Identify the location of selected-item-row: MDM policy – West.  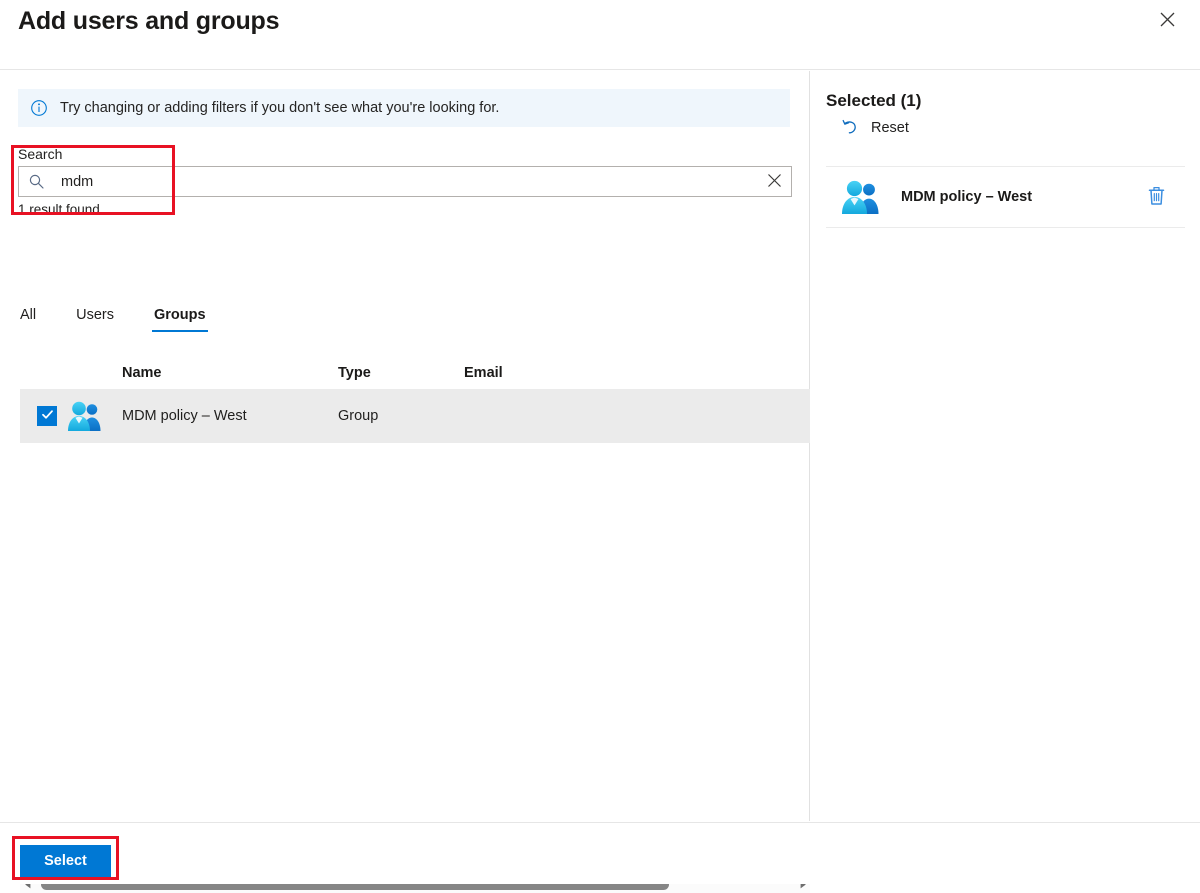
(1005, 197).